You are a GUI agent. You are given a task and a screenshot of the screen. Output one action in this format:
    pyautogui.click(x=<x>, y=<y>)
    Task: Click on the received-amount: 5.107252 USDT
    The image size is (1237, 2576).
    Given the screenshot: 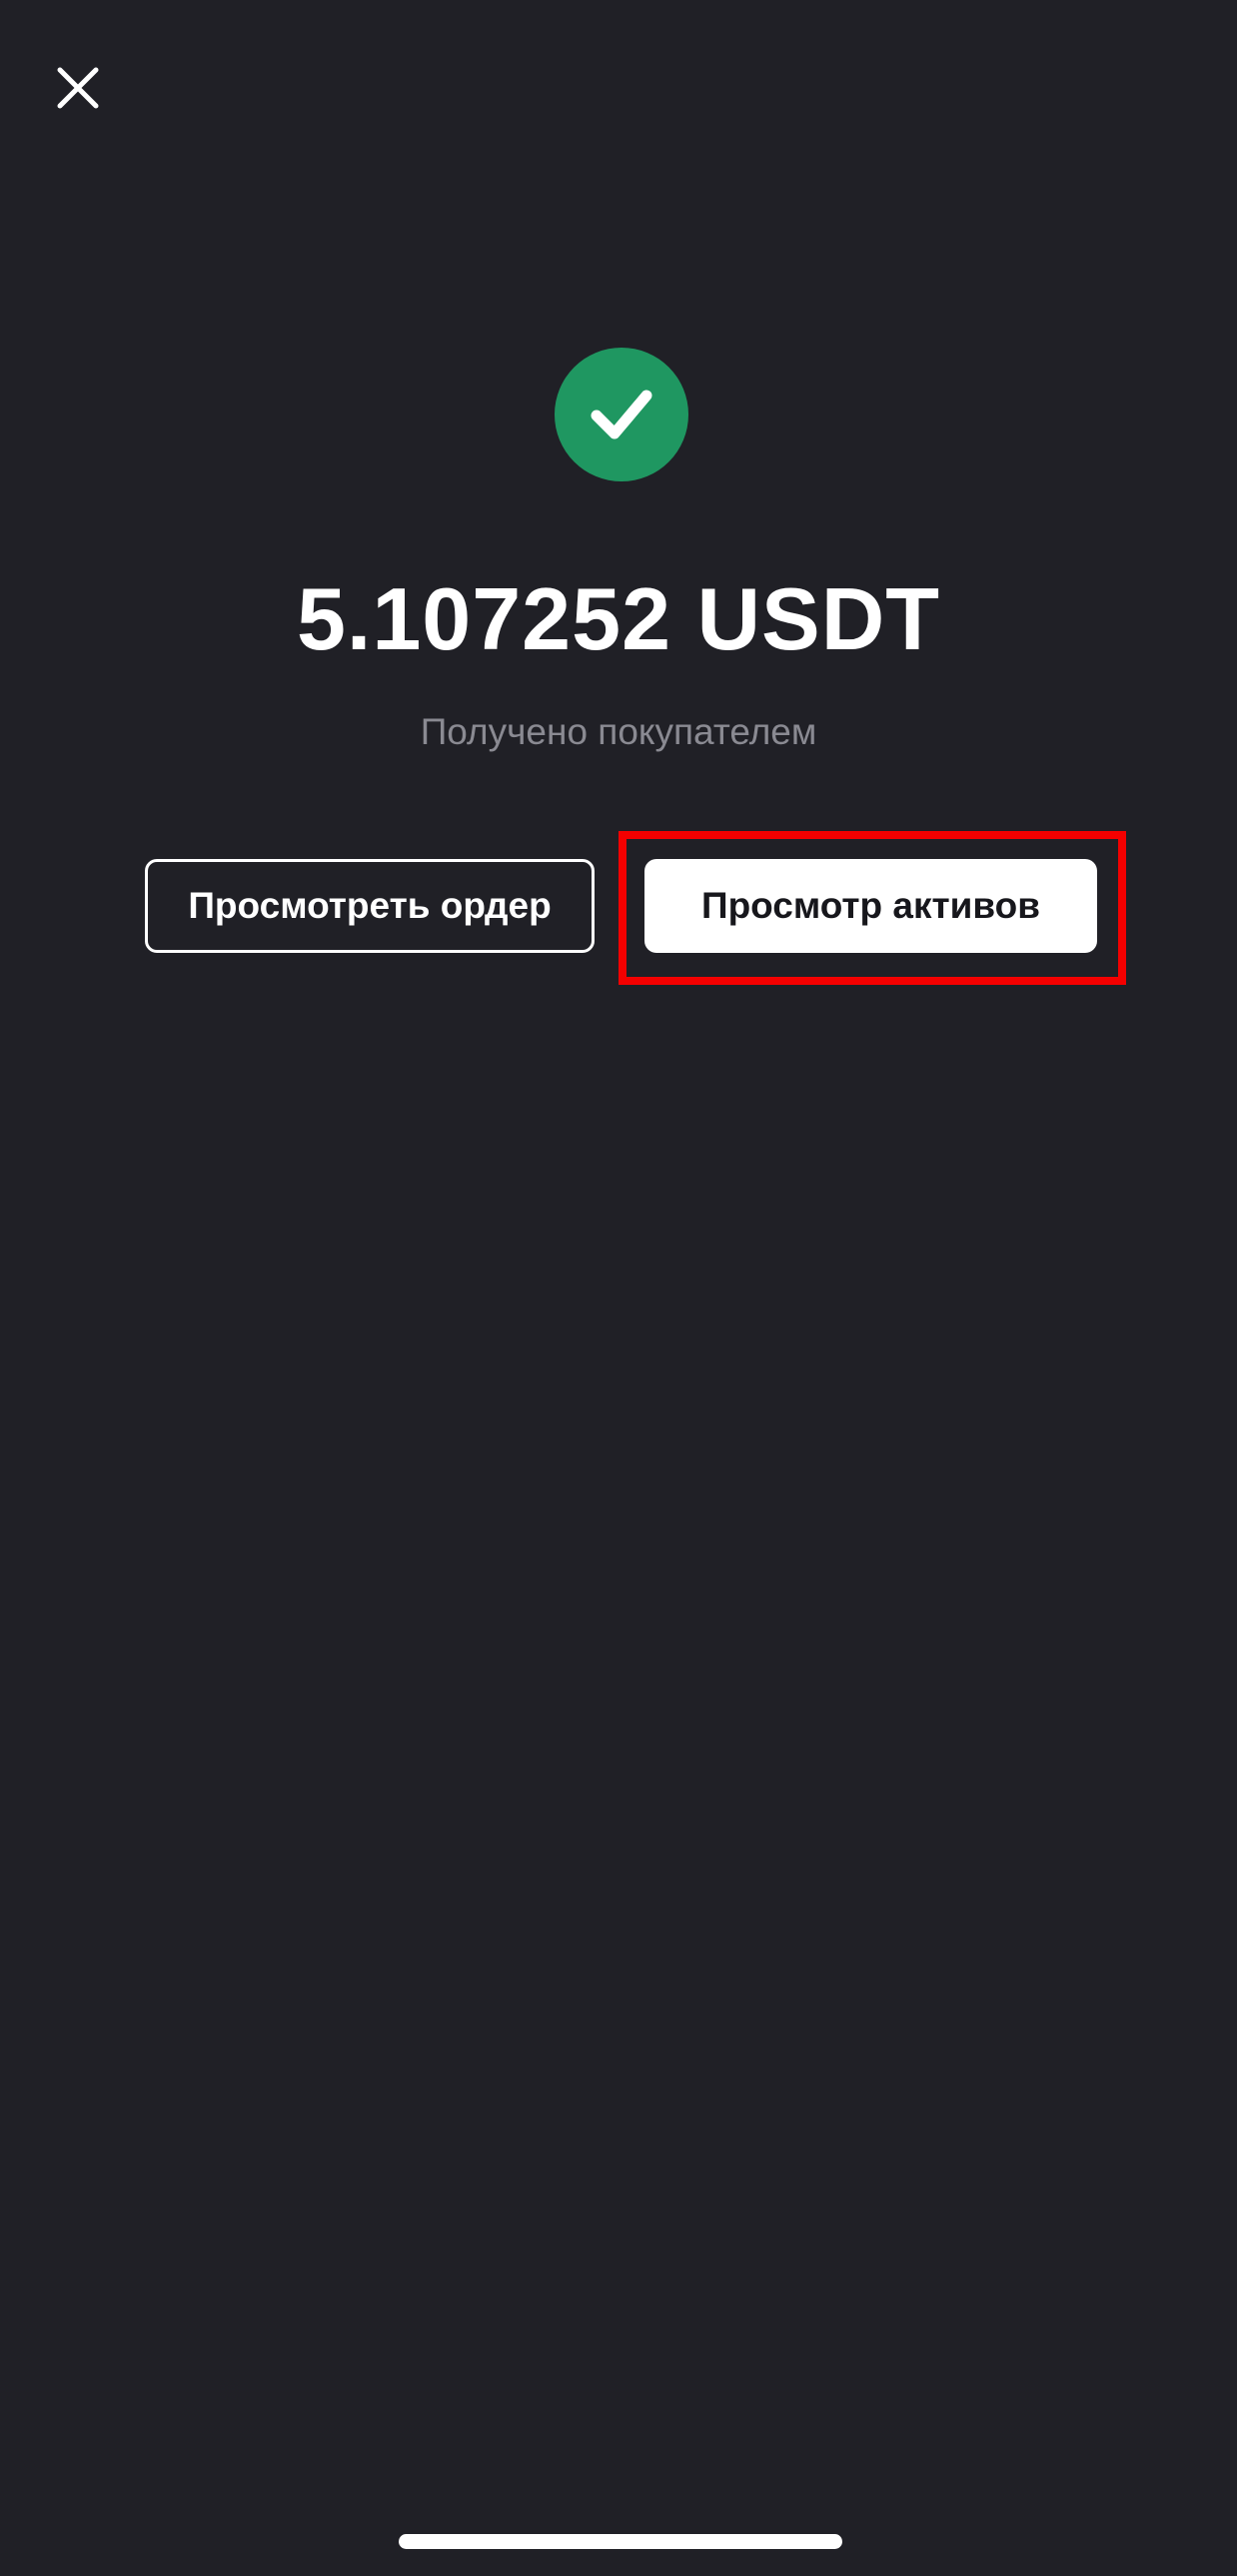 What is the action you would take?
    pyautogui.click(x=618, y=619)
    